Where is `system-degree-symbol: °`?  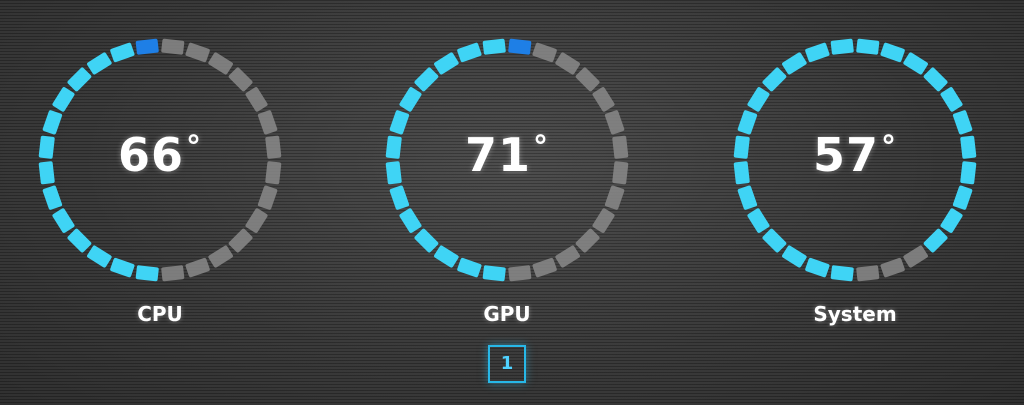 system-degree-symbol: ° is located at coordinates (889, 147).